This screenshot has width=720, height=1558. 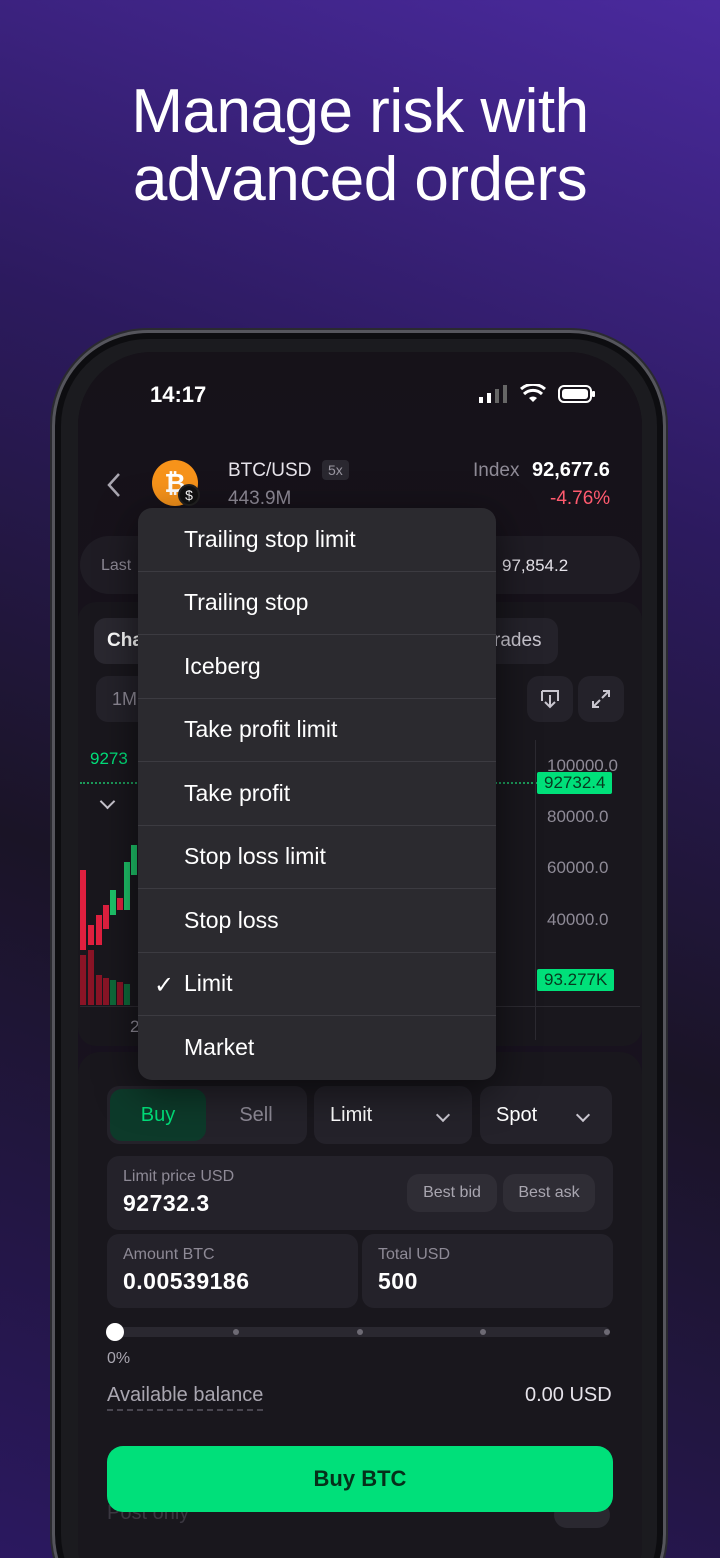 I want to click on menu-item-label: Stop loss, so click(x=231, y=919).